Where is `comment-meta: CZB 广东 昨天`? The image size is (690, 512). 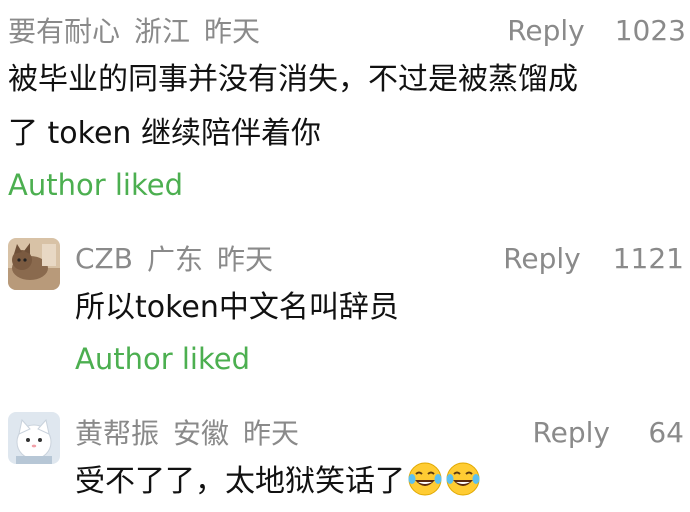
comment-meta: CZB 广东 昨天 is located at coordinates (174, 258).